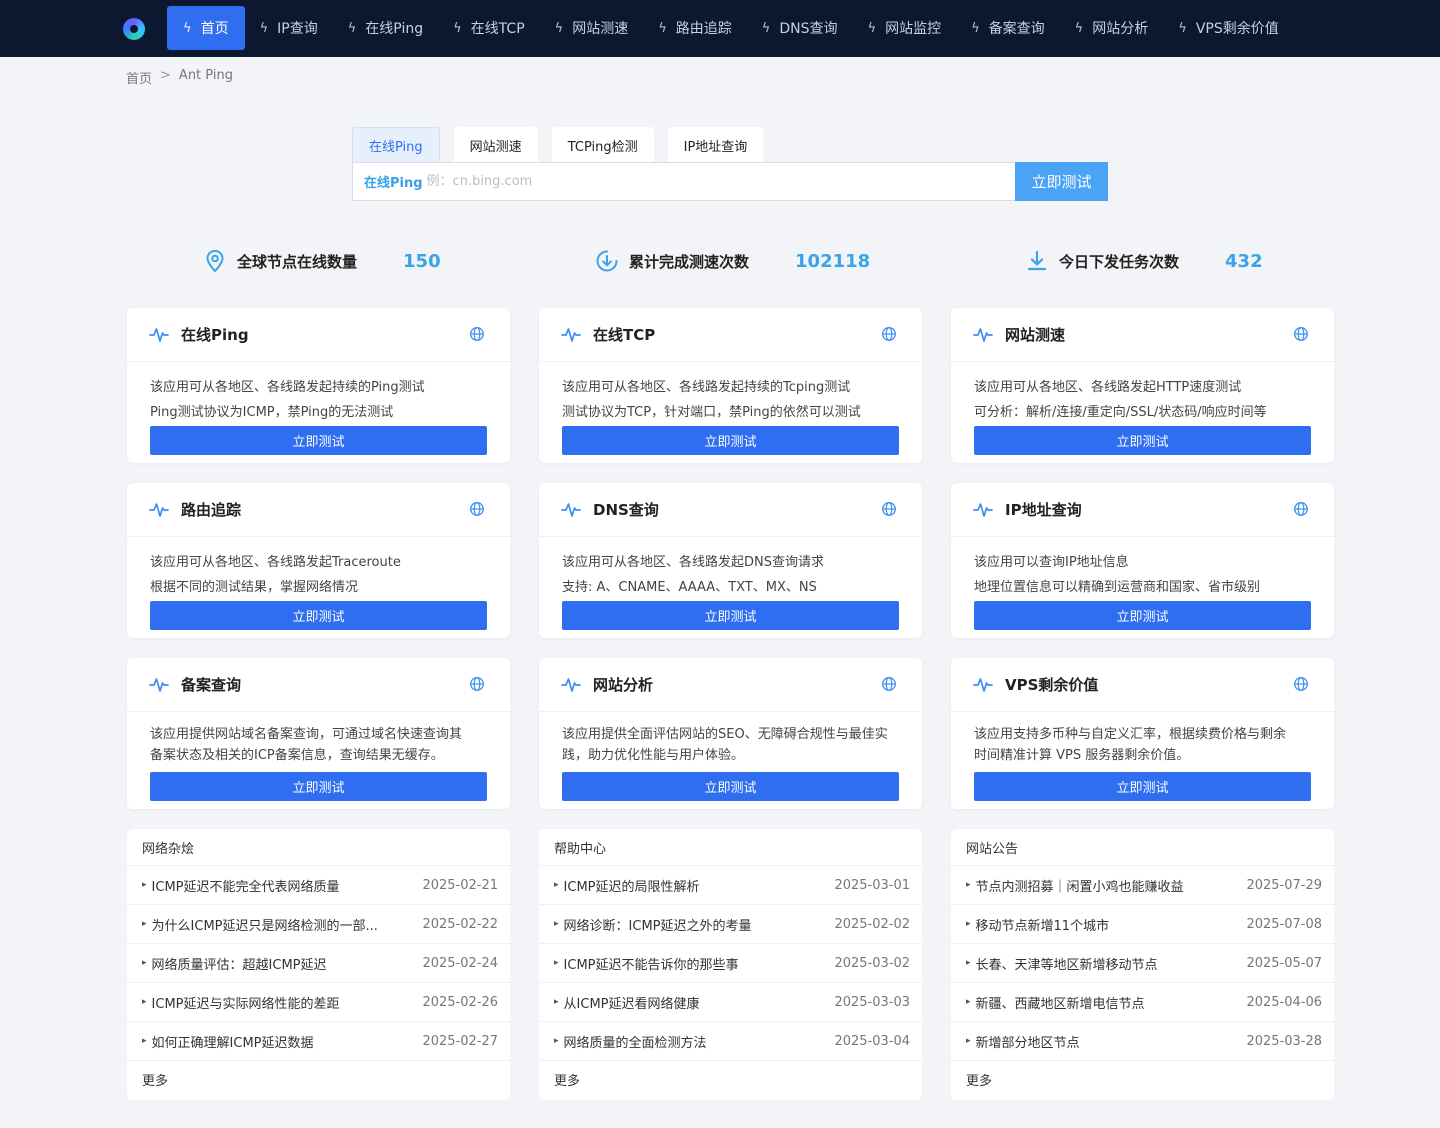 This screenshot has height=1128, width=1440. What do you see at coordinates (134, 29) in the screenshot?
I see `logo-icon` at bounding box center [134, 29].